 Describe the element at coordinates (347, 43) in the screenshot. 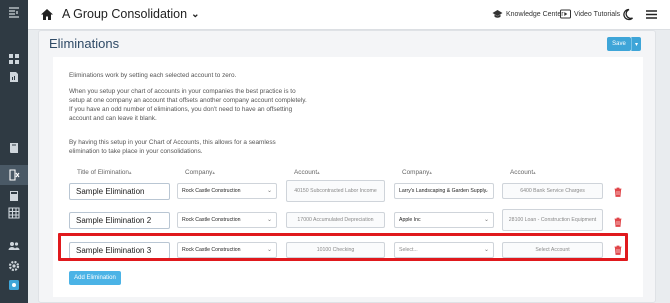

I see `card-header: Eliminations Save ▾` at that location.